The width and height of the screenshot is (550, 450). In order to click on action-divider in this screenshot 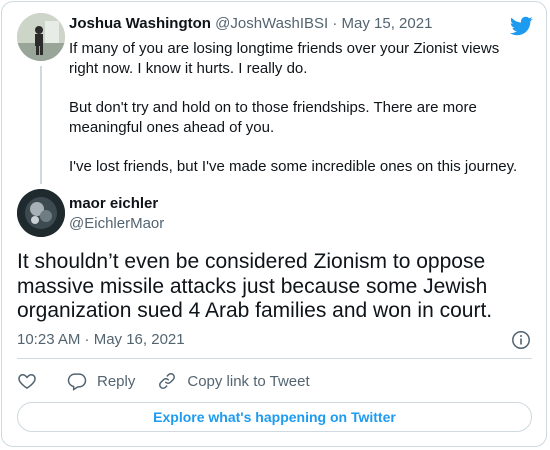, I will do `click(274, 358)`.